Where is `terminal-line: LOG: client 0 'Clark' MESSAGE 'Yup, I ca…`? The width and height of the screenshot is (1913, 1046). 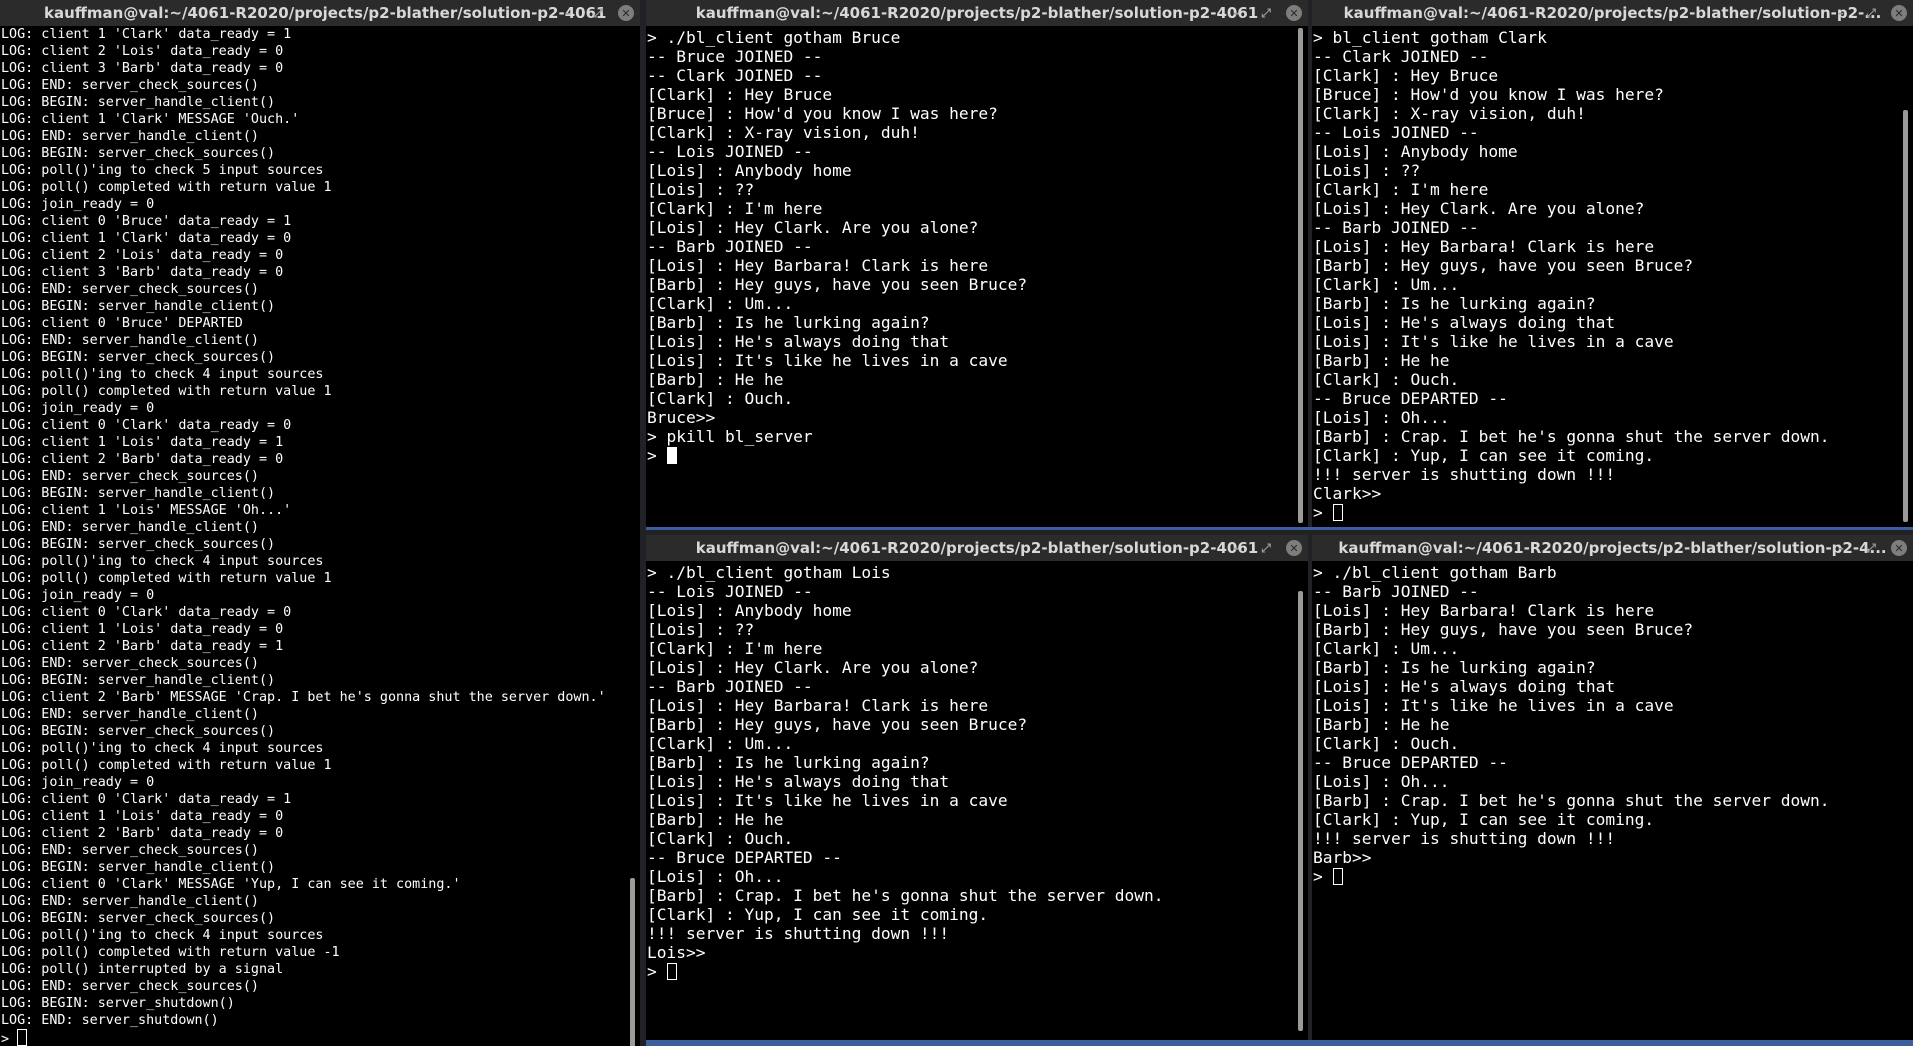 terminal-line: LOG: client 0 'Clark' MESSAGE 'Yup, I ca… is located at coordinates (231, 884).